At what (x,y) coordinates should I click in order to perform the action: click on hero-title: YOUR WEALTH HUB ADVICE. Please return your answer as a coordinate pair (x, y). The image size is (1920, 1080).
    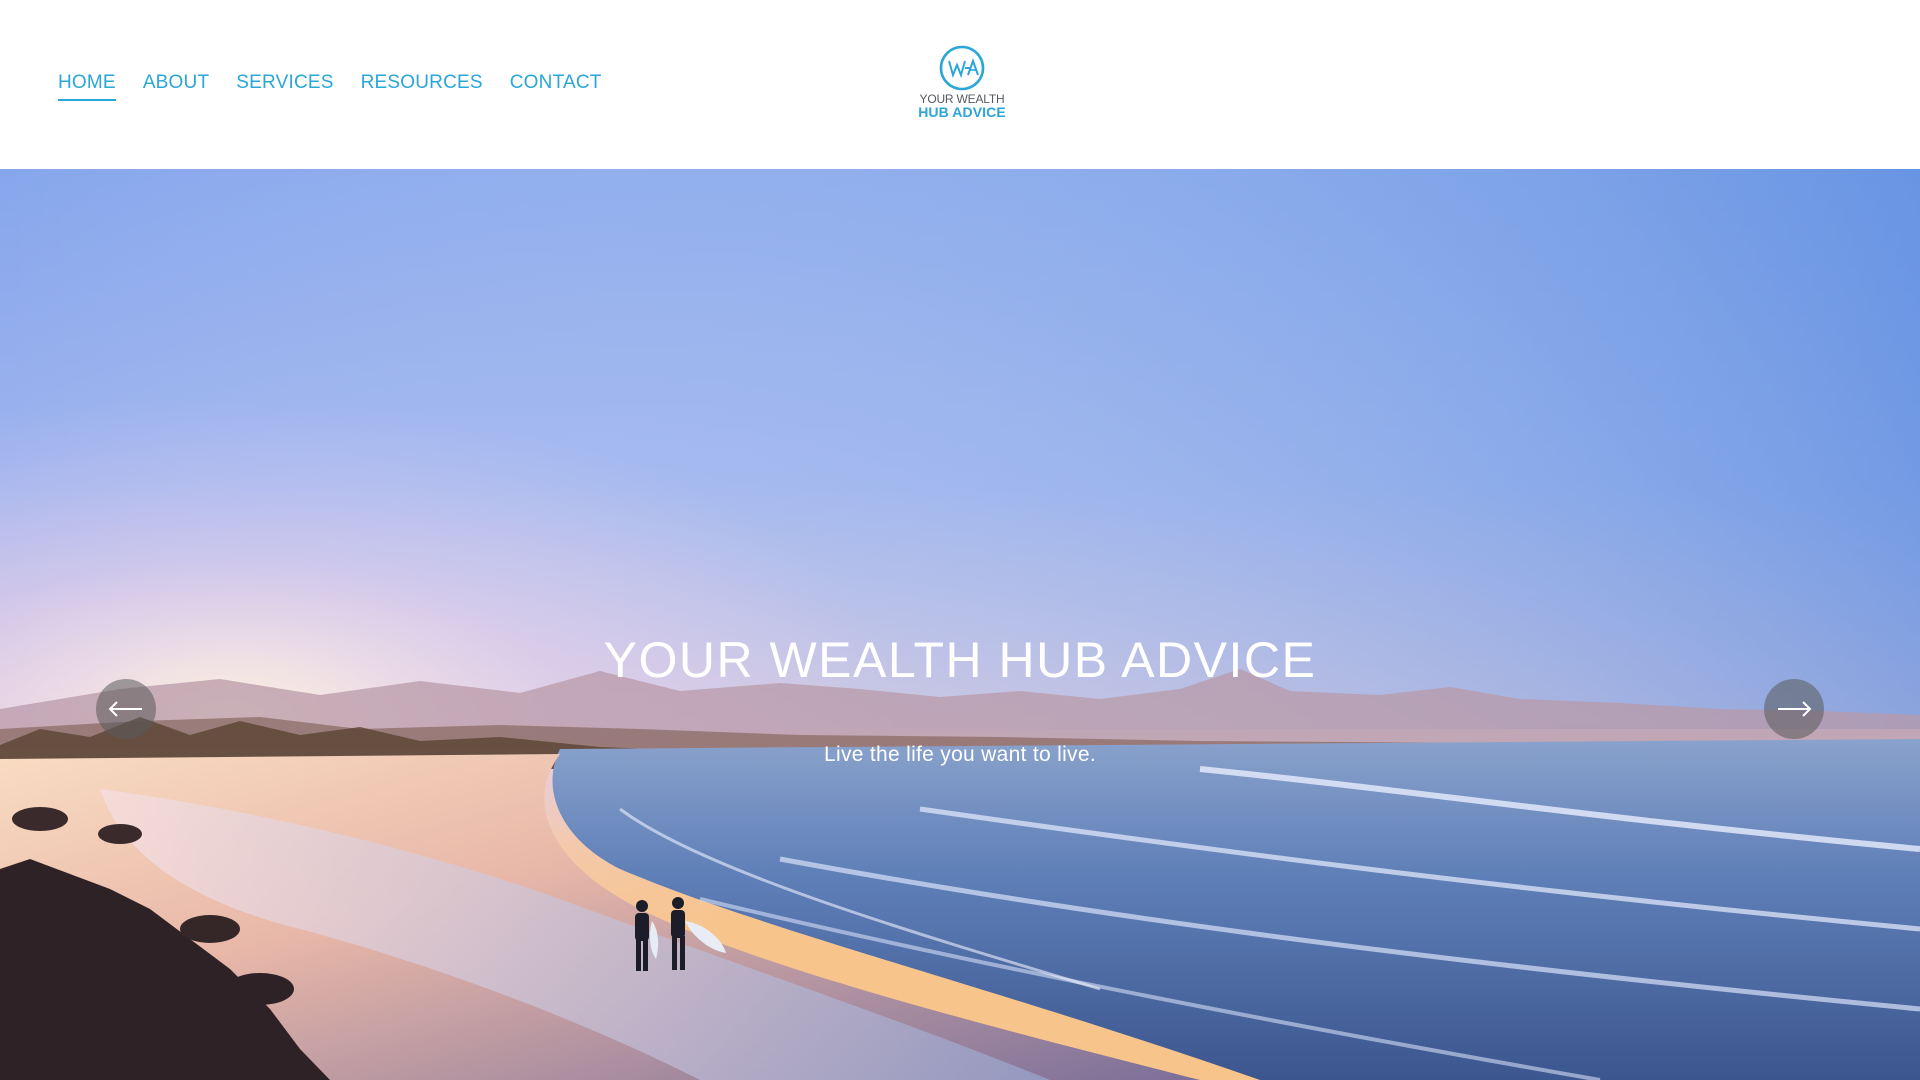
    Looking at the image, I should click on (960, 660).